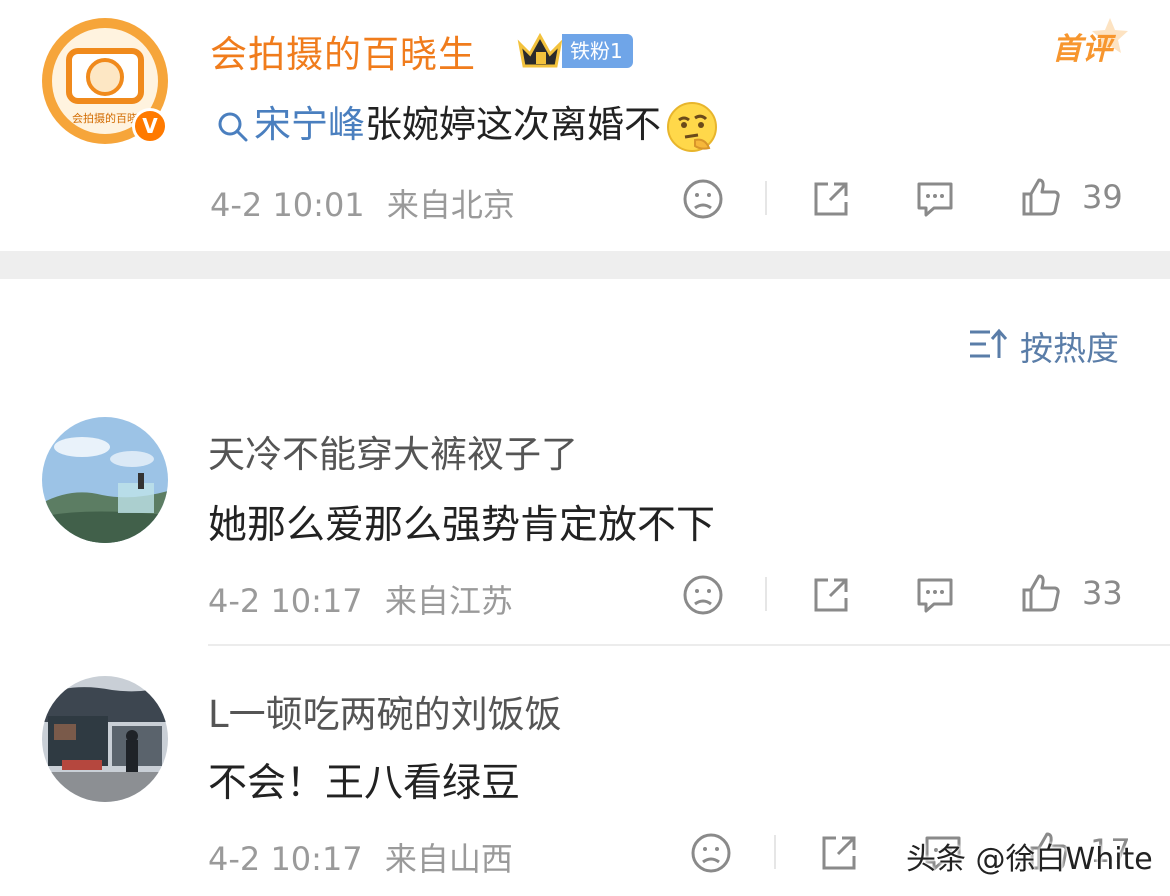  What do you see at coordinates (692, 127) in the screenshot?
I see `thinking-face-emoji` at bounding box center [692, 127].